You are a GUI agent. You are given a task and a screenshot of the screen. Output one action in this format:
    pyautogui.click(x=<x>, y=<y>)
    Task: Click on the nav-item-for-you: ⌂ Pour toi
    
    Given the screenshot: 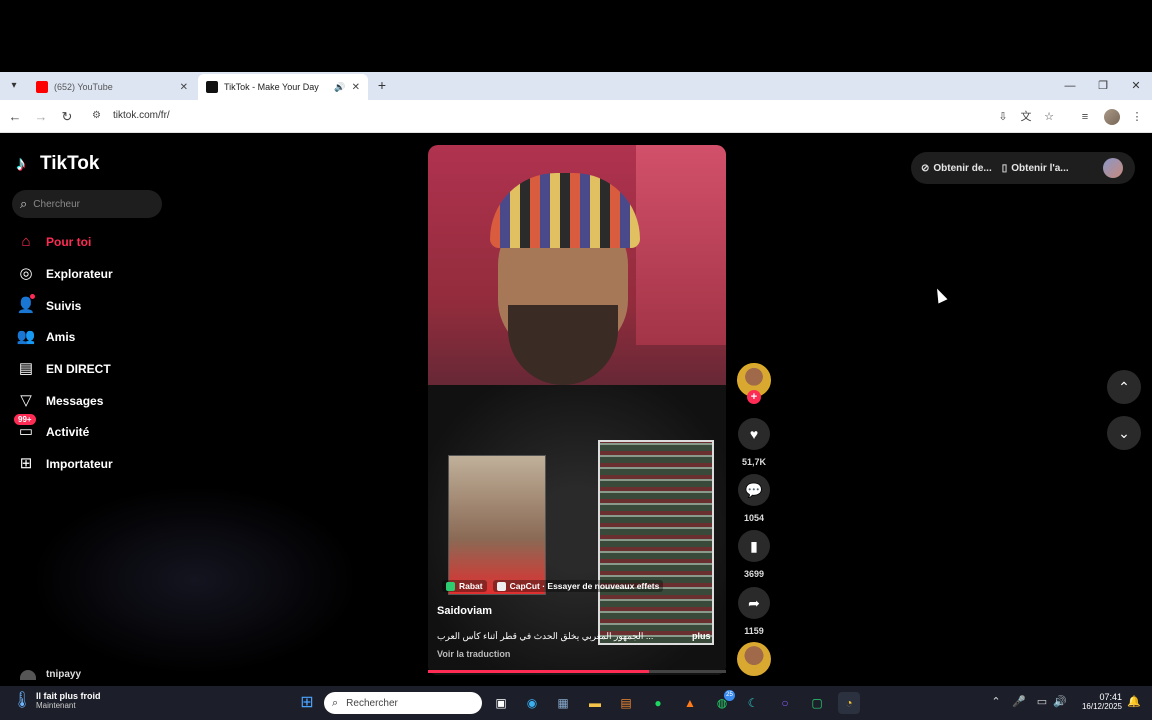 What is the action you would take?
    pyautogui.click(x=53, y=242)
    